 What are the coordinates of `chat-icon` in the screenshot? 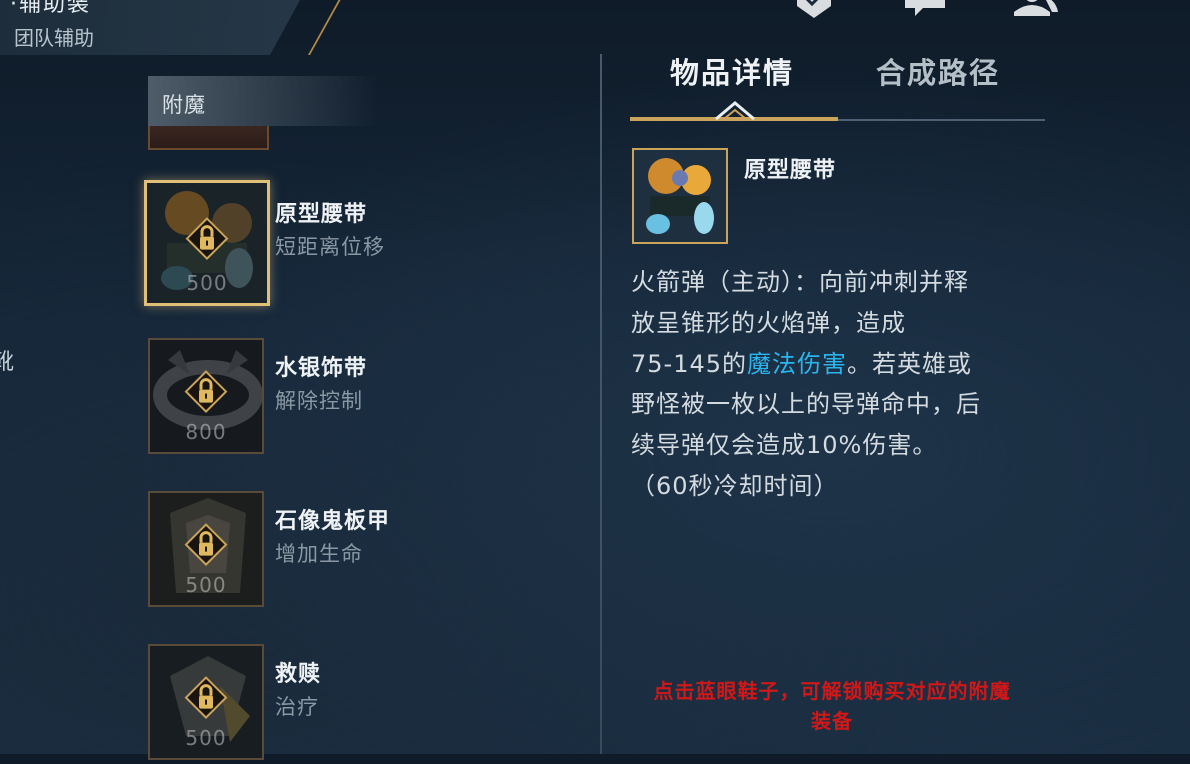 It's located at (925, 9).